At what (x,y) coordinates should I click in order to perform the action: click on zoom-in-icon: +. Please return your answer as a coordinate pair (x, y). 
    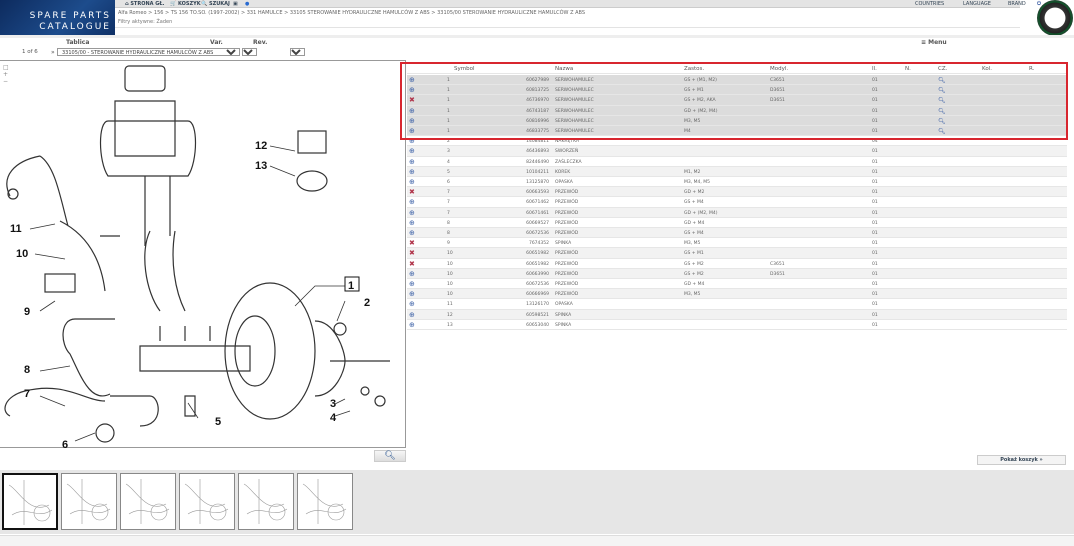
    Looking at the image, I should click on (7, 74).